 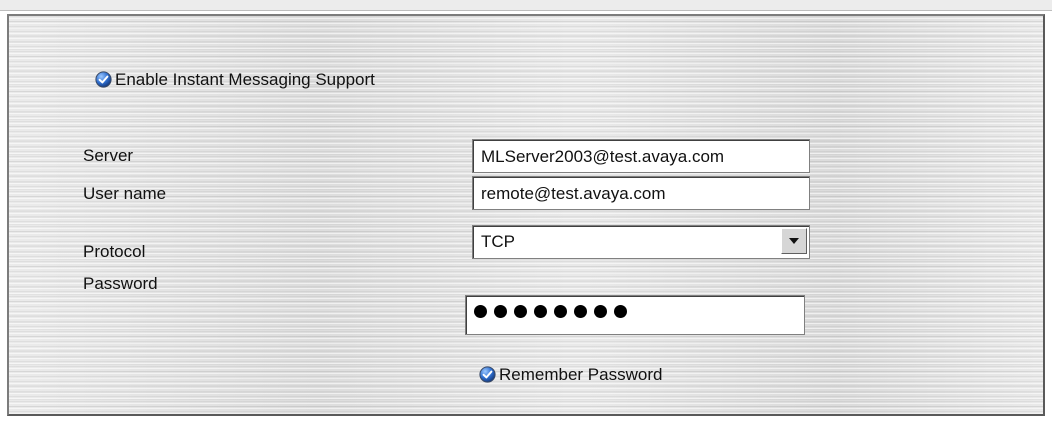 What do you see at coordinates (635, 315) in the screenshot?
I see `password-input` at bounding box center [635, 315].